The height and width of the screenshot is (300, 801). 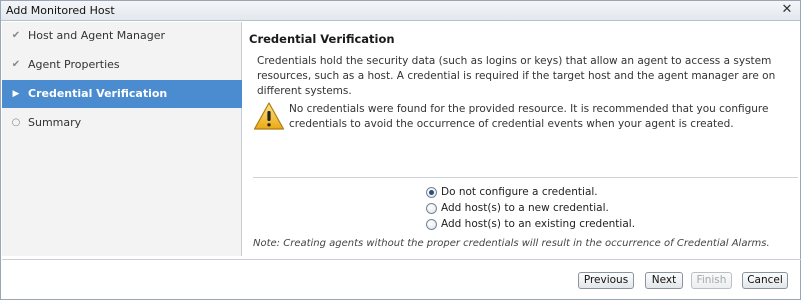 What do you see at coordinates (664, 280) in the screenshot?
I see `next-button: Next` at bounding box center [664, 280].